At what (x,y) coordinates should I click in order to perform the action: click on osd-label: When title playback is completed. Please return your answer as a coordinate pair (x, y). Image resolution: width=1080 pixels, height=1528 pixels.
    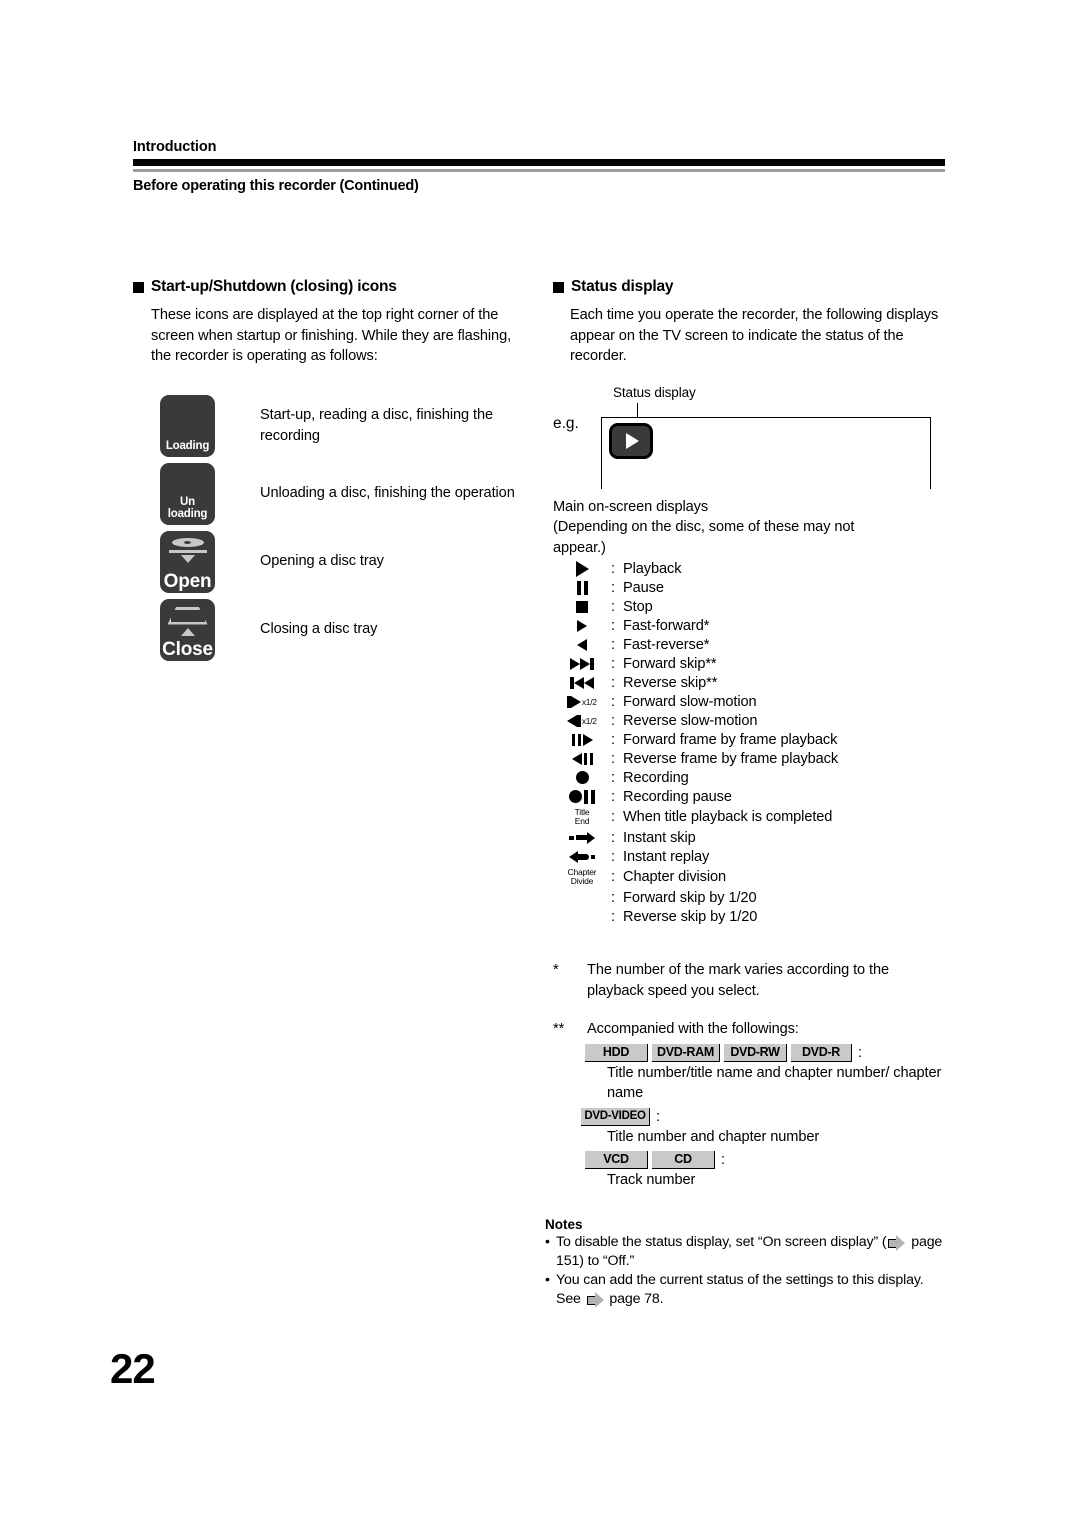
    Looking at the image, I should click on (728, 817).